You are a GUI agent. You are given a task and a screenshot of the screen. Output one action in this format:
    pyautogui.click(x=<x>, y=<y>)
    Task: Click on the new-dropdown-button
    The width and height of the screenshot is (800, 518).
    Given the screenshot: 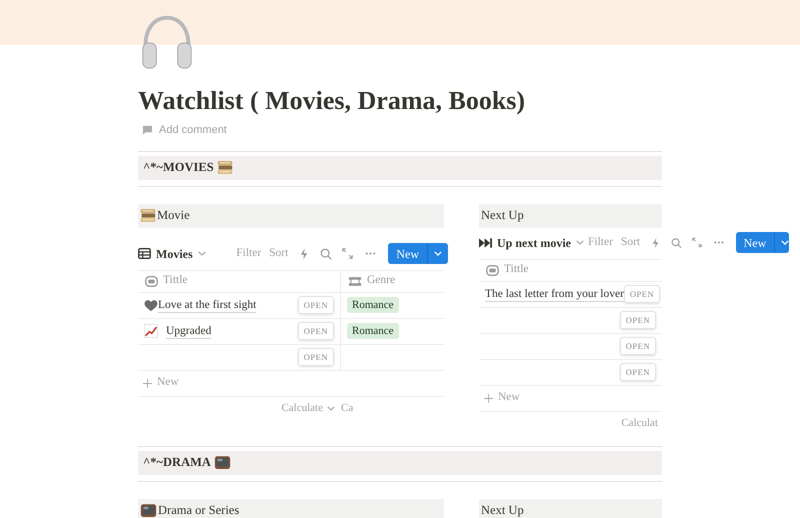 What is the action you would take?
    pyautogui.click(x=781, y=242)
    